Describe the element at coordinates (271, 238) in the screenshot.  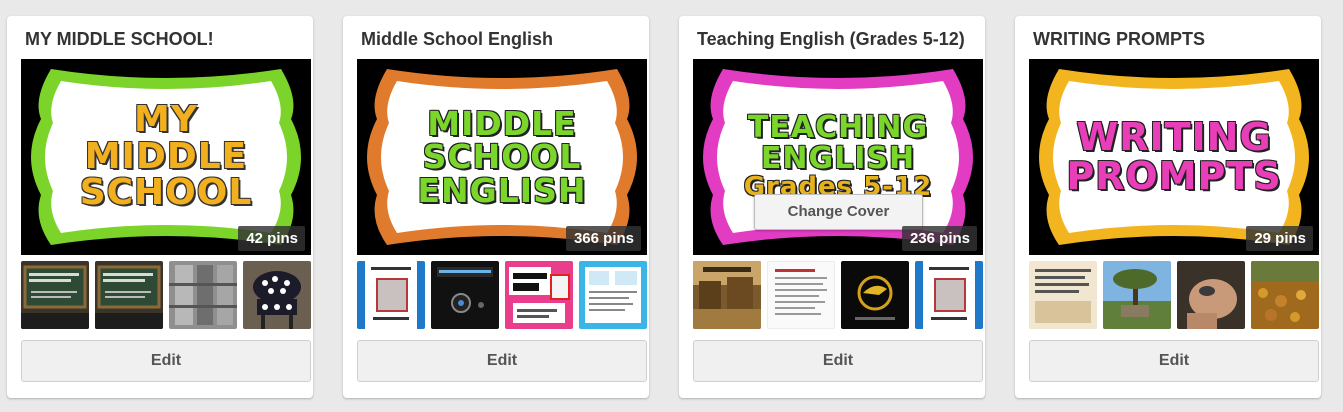
I see `pin-count-badge: 42 pins` at that location.